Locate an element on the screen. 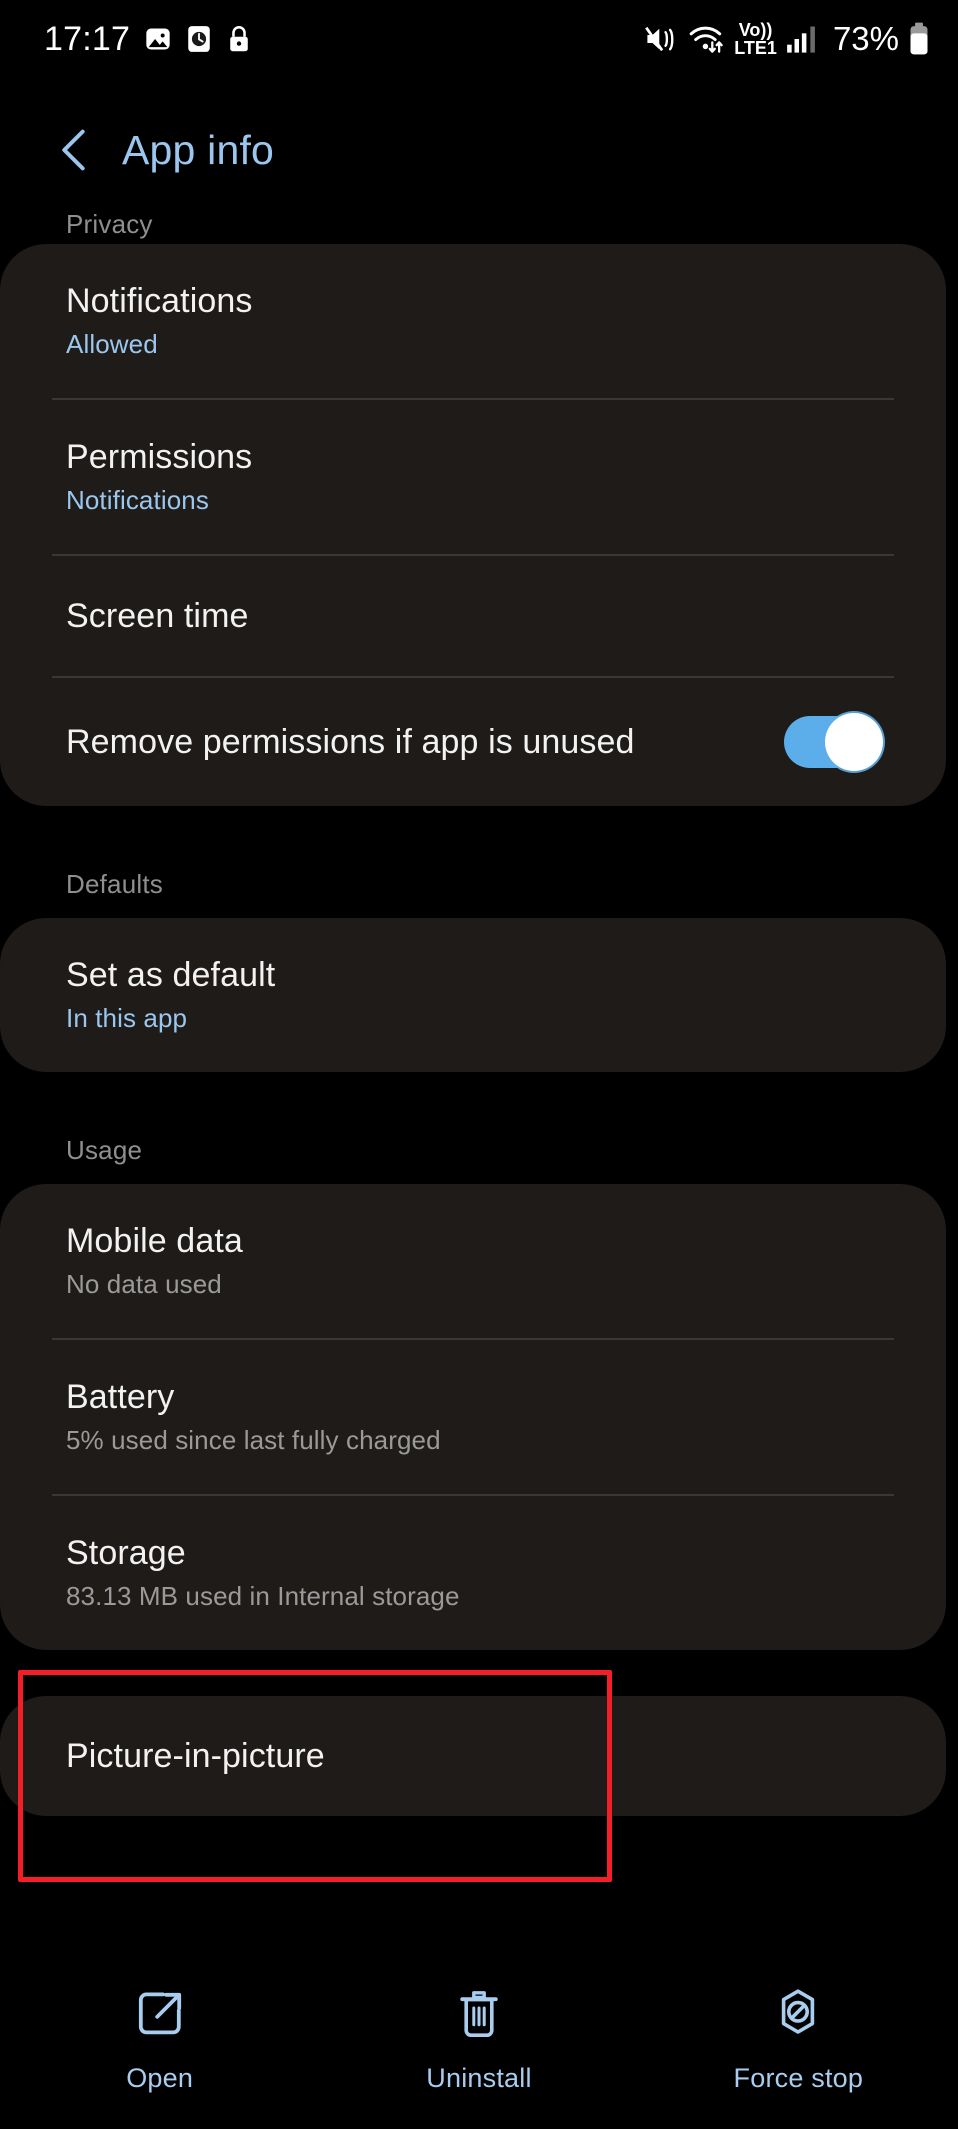 This screenshot has height=2129, width=958. list-item-notifications: Notifications Allowed is located at coordinates (473, 321).